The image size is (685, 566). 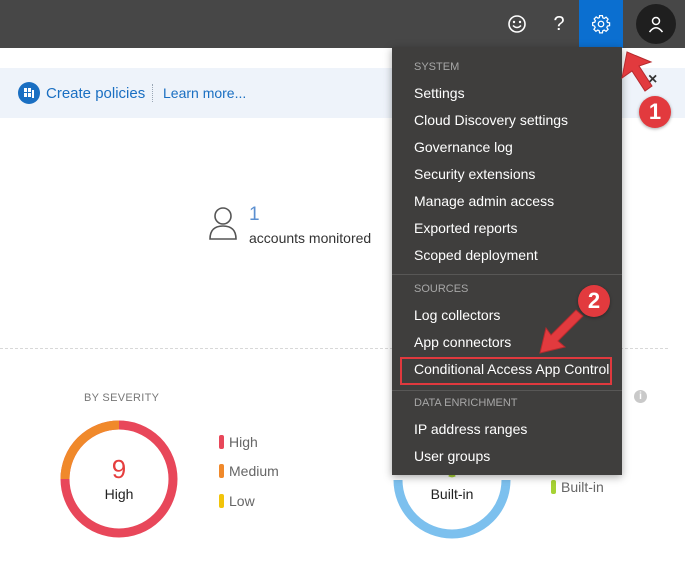 What do you see at coordinates (594, 301) in the screenshot?
I see `callout-2: 2` at bounding box center [594, 301].